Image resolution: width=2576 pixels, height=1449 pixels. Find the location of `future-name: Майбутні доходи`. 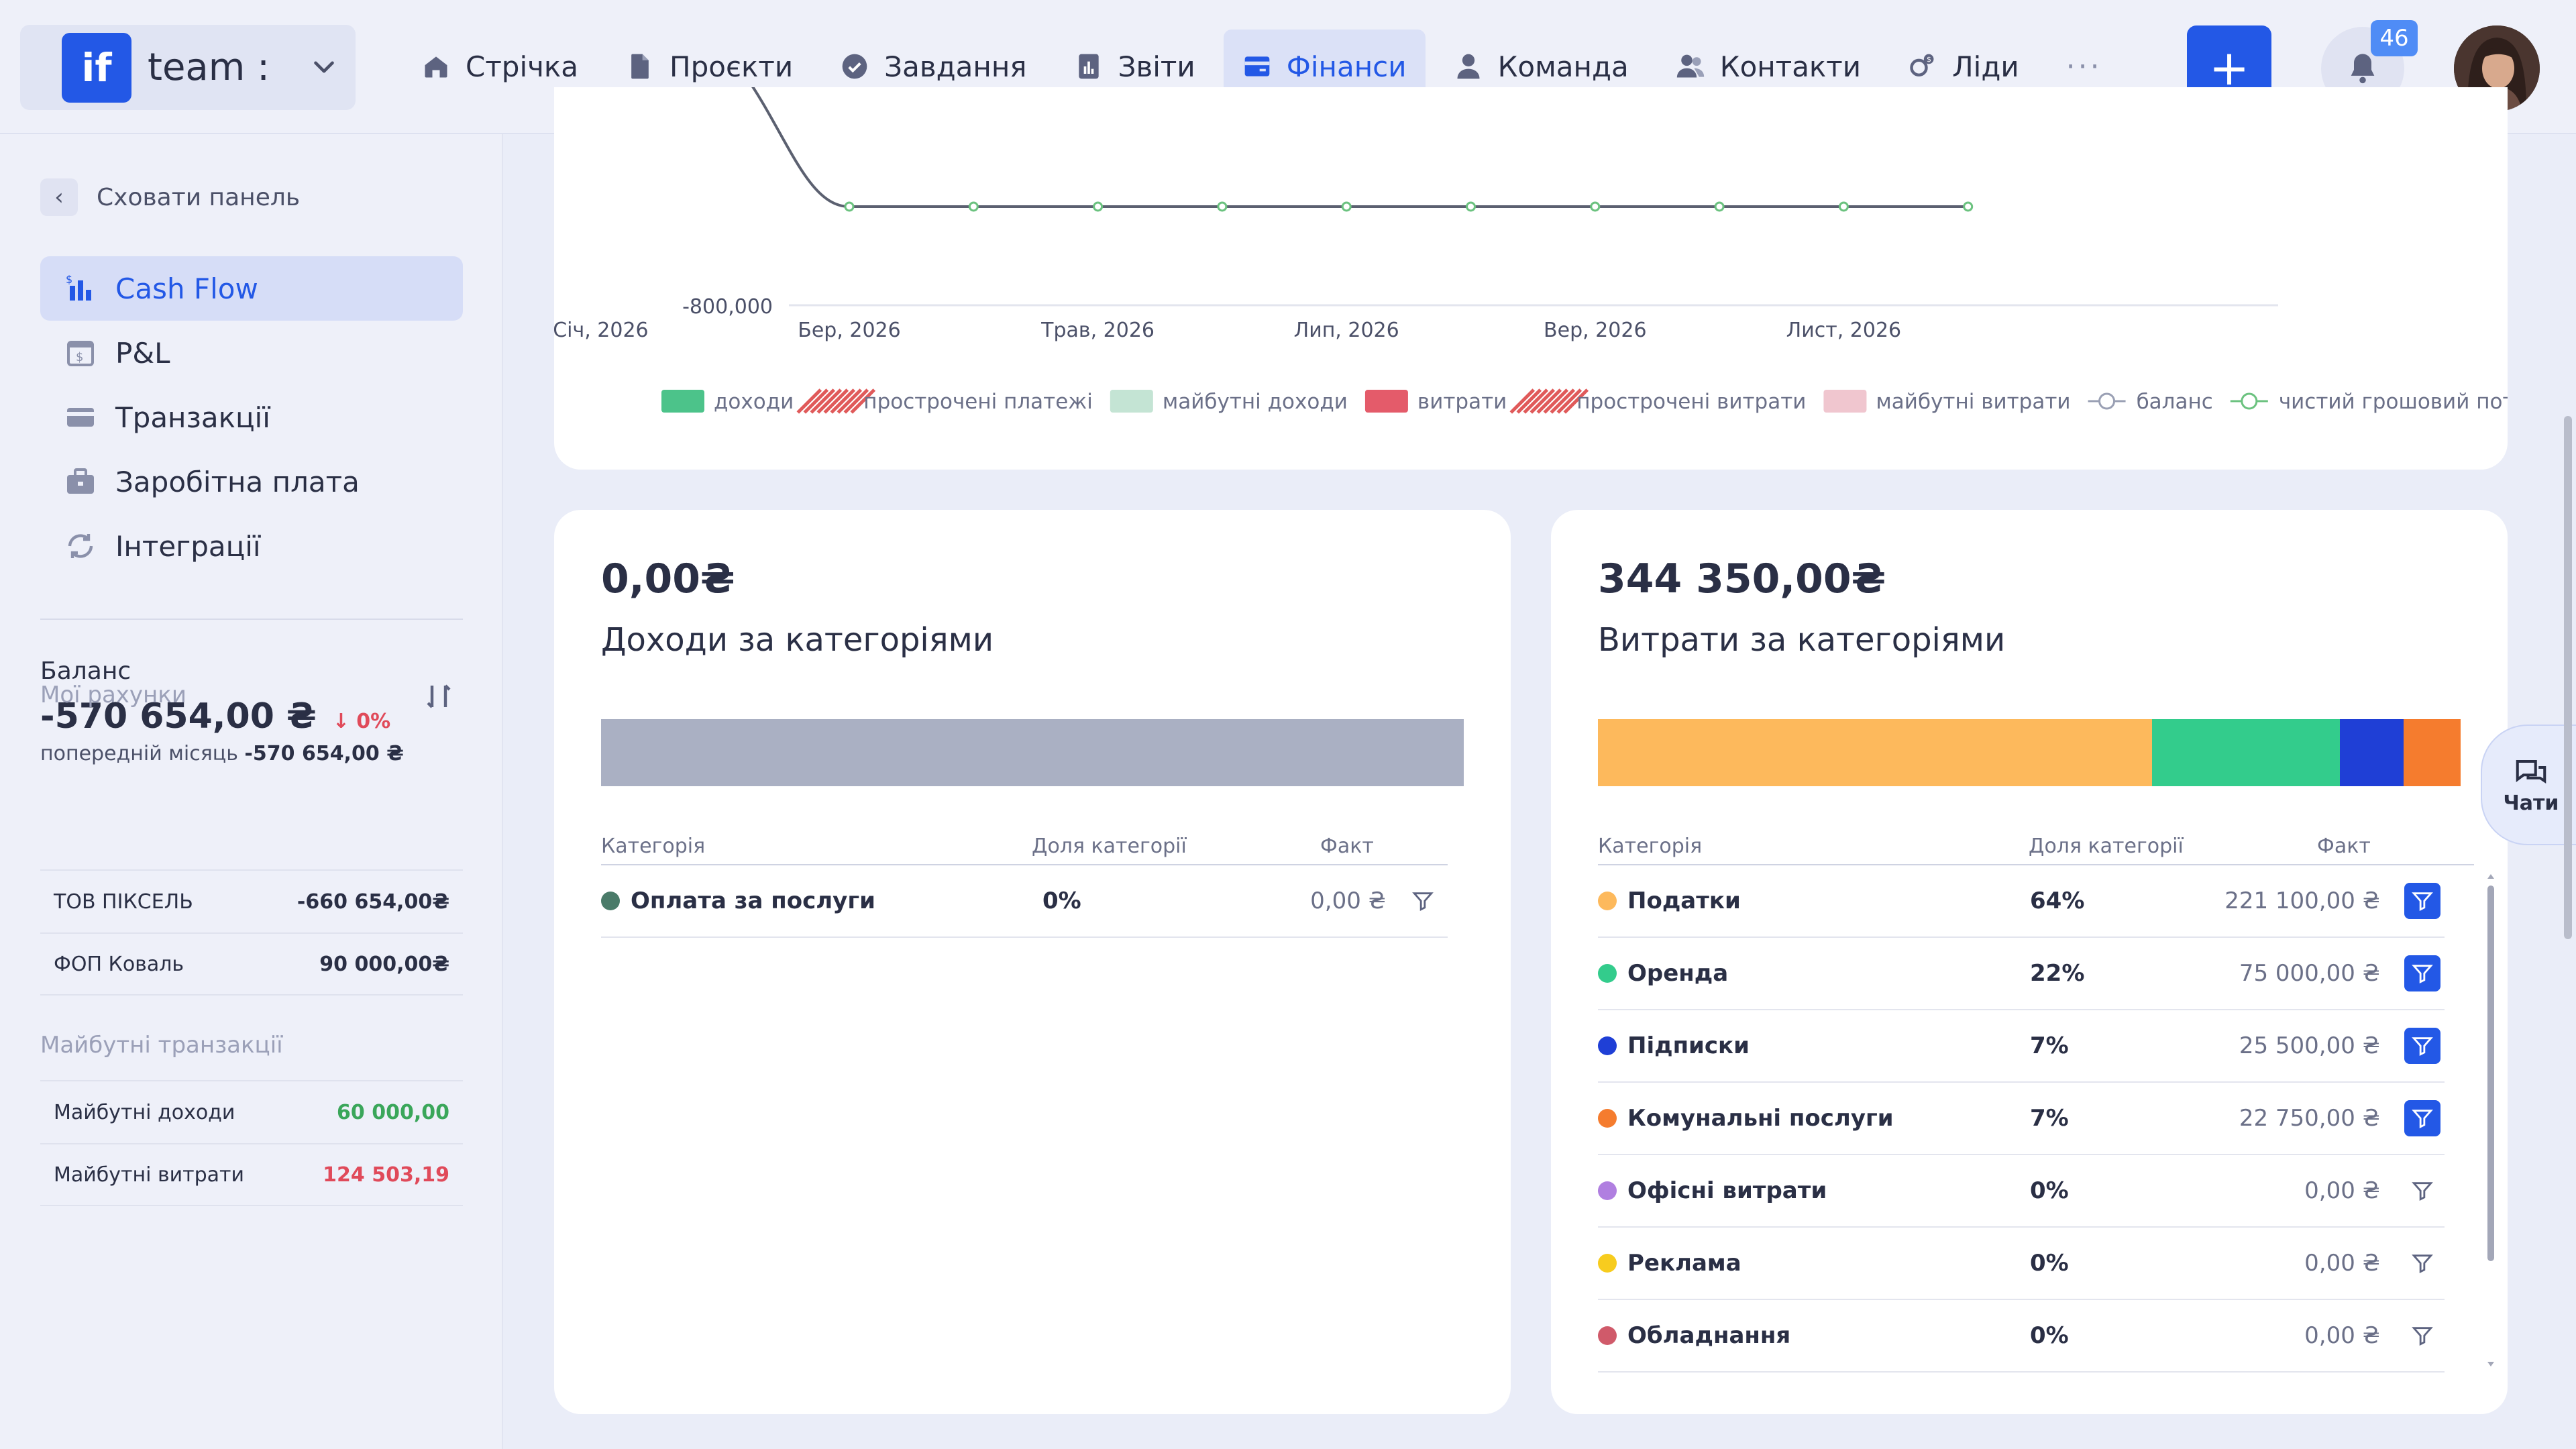

future-name: Майбутні доходи is located at coordinates (144, 1112).